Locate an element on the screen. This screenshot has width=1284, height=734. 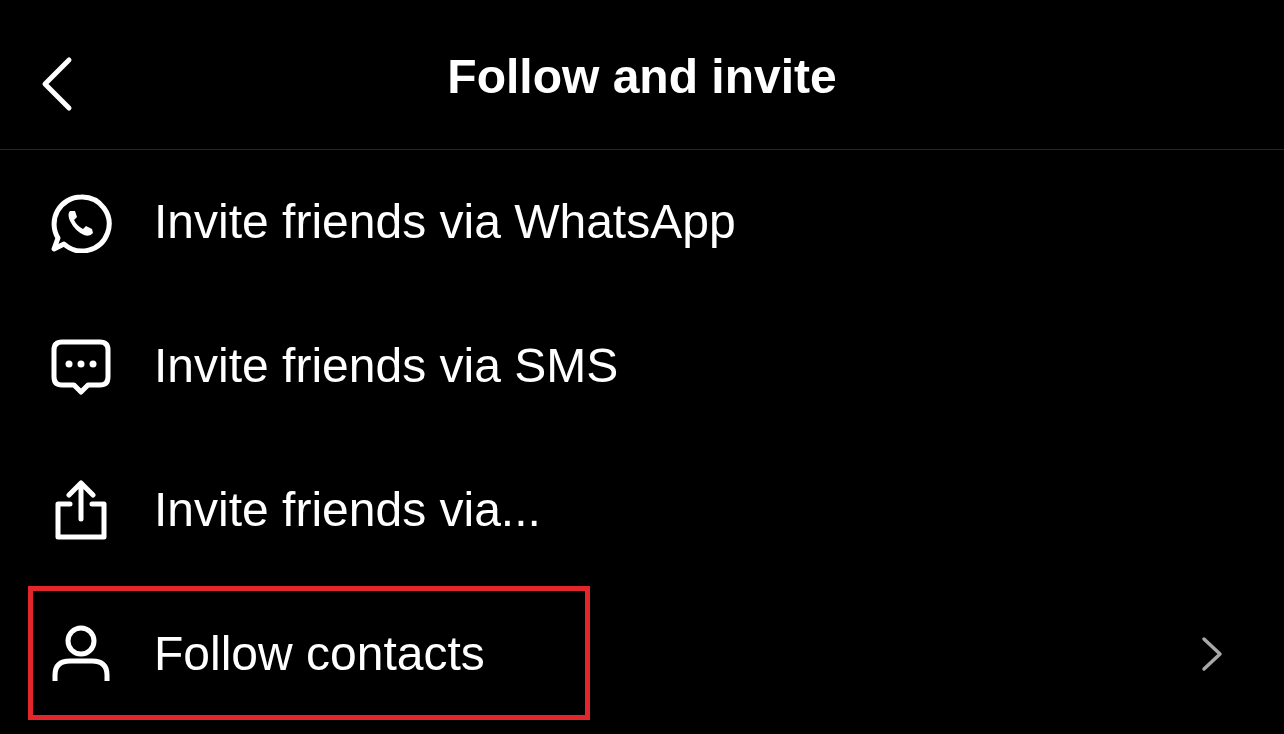
menu-item-label: Follow contacts is located at coordinates (320, 654).